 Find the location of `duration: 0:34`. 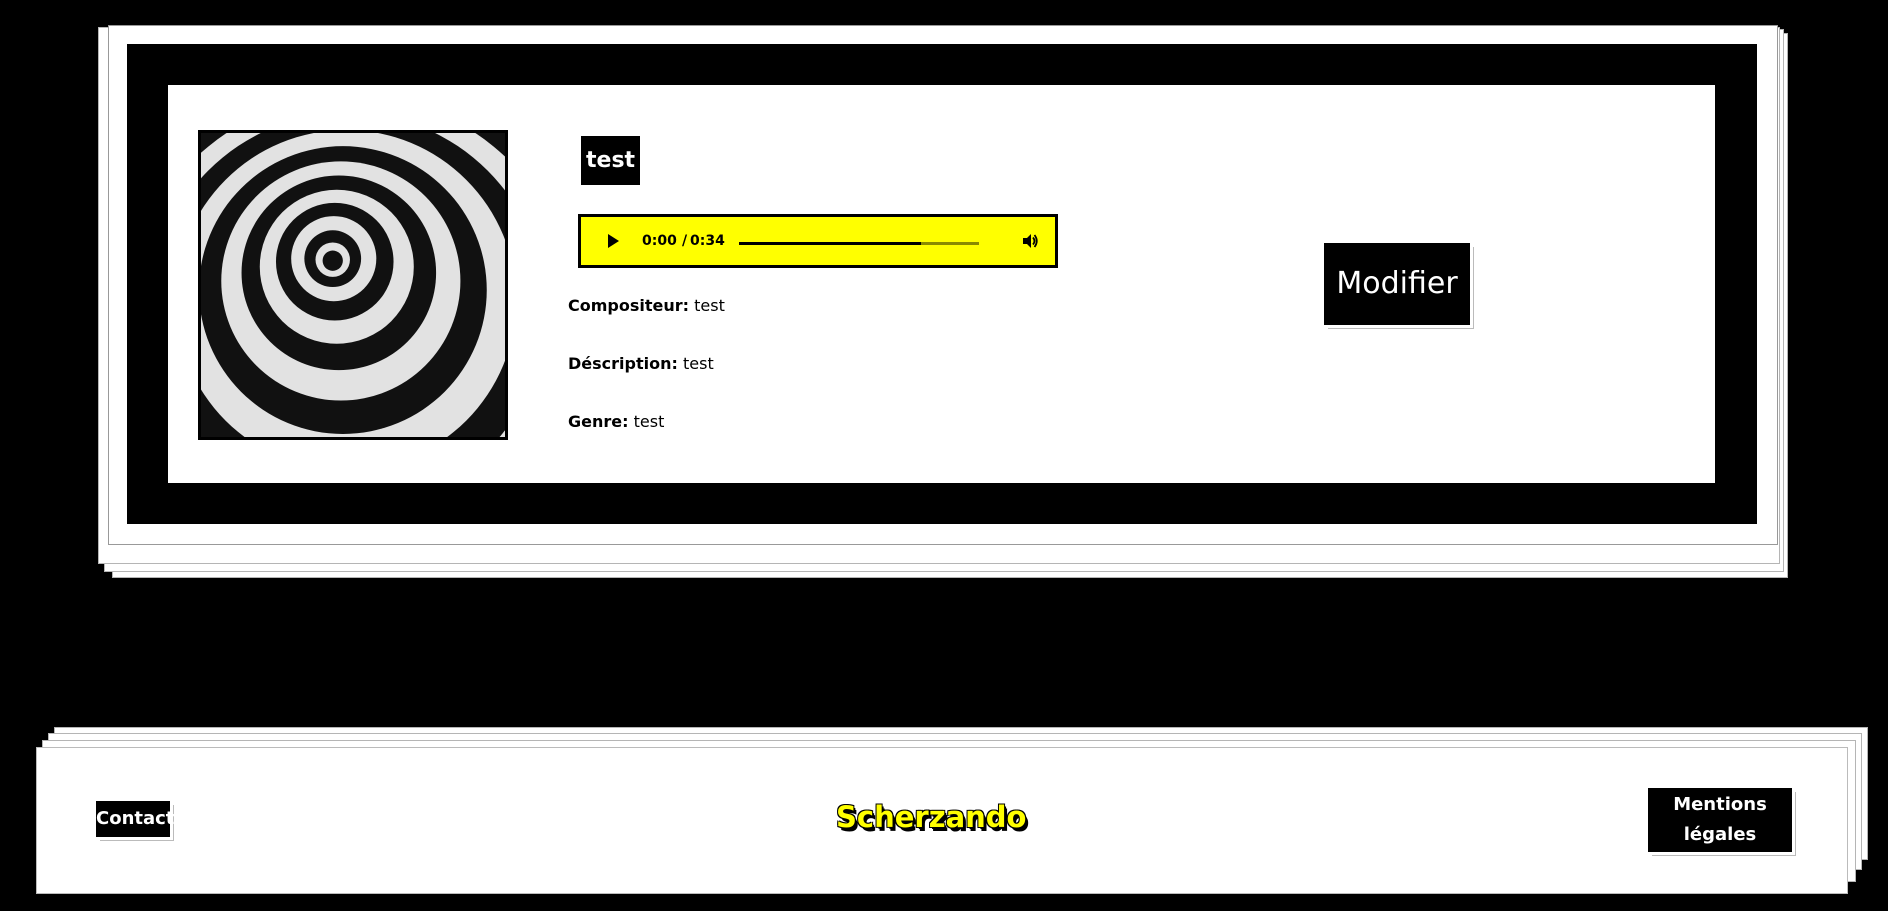

duration: 0:34 is located at coordinates (707, 241).